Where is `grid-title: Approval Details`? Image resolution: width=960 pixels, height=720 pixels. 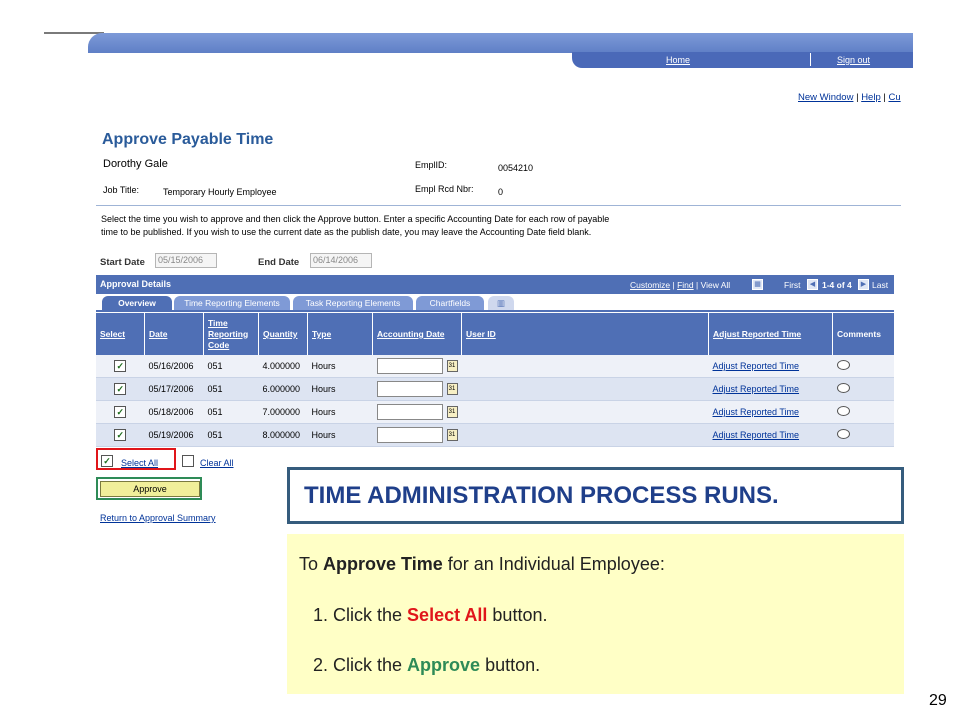 grid-title: Approval Details is located at coordinates (136, 284).